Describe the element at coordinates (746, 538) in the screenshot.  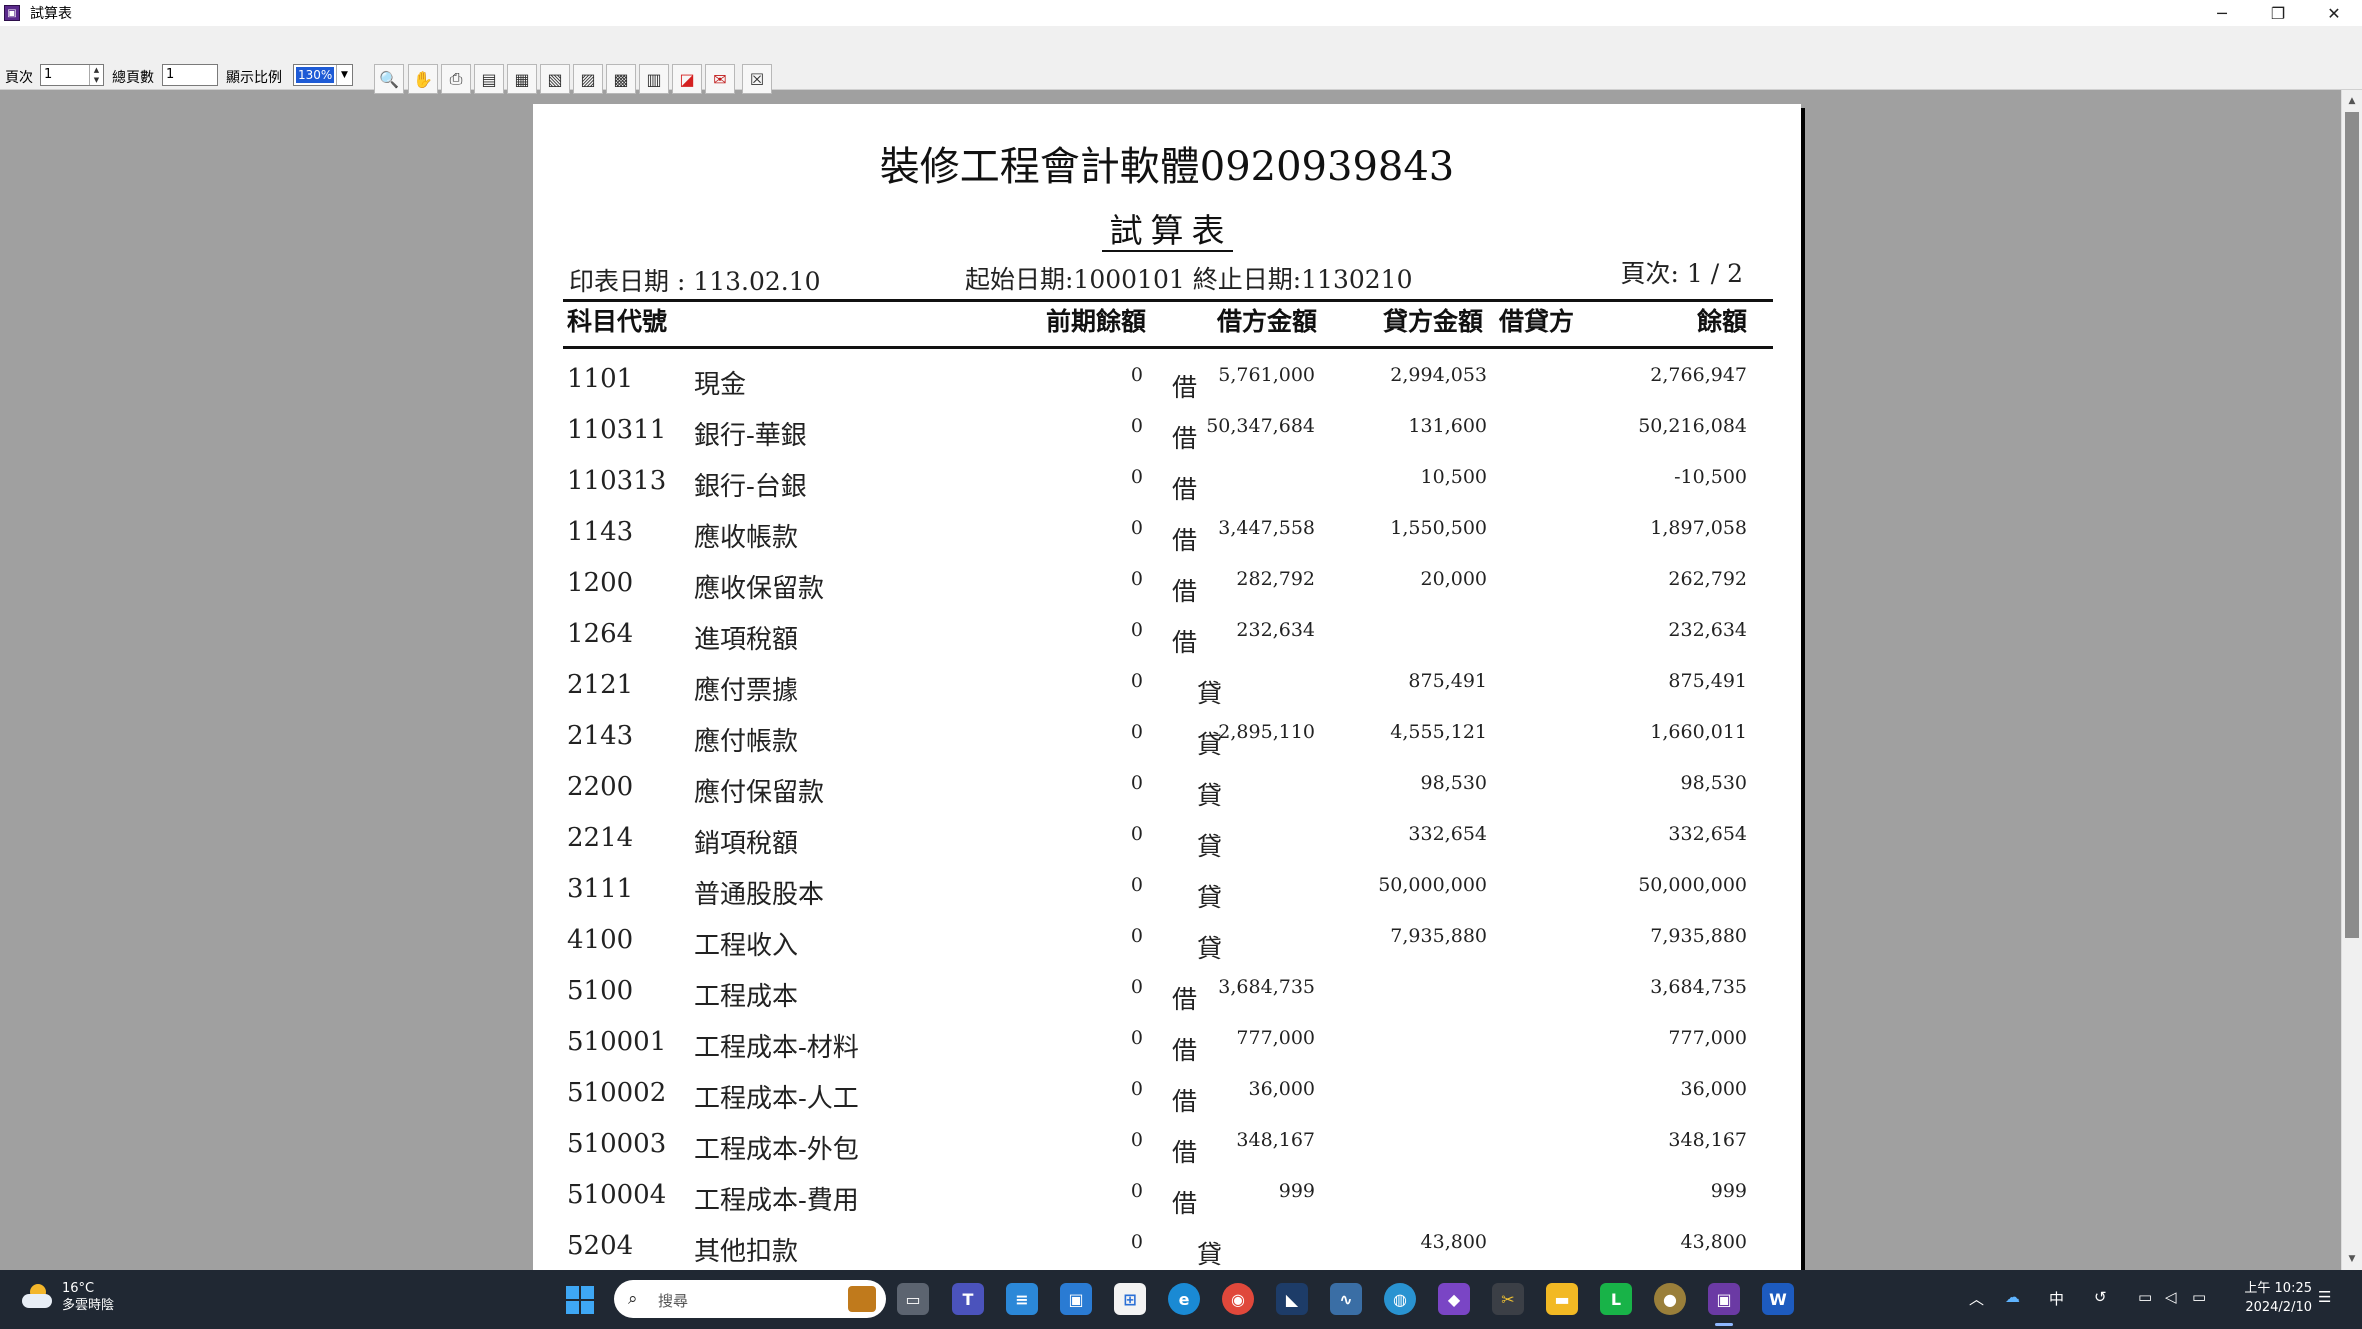
I see `account-name: 應收帳款` at that location.